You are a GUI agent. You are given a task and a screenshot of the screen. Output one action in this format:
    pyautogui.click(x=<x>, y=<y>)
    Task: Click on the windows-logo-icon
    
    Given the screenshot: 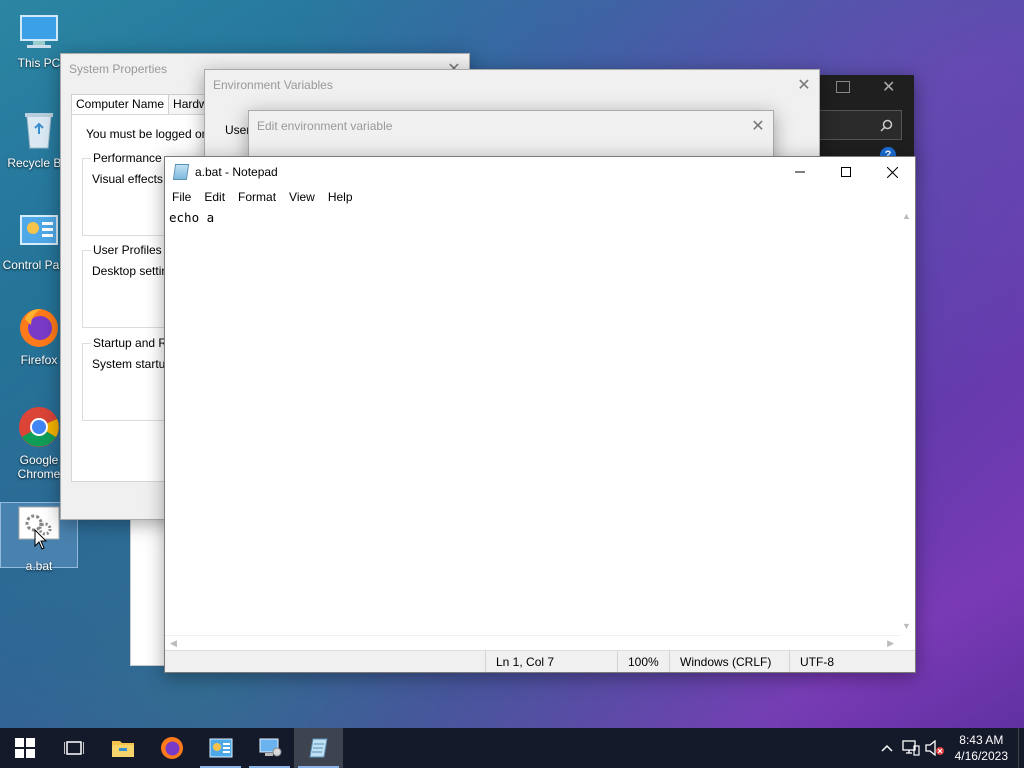 What is the action you would take?
    pyautogui.click(x=24, y=748)
    